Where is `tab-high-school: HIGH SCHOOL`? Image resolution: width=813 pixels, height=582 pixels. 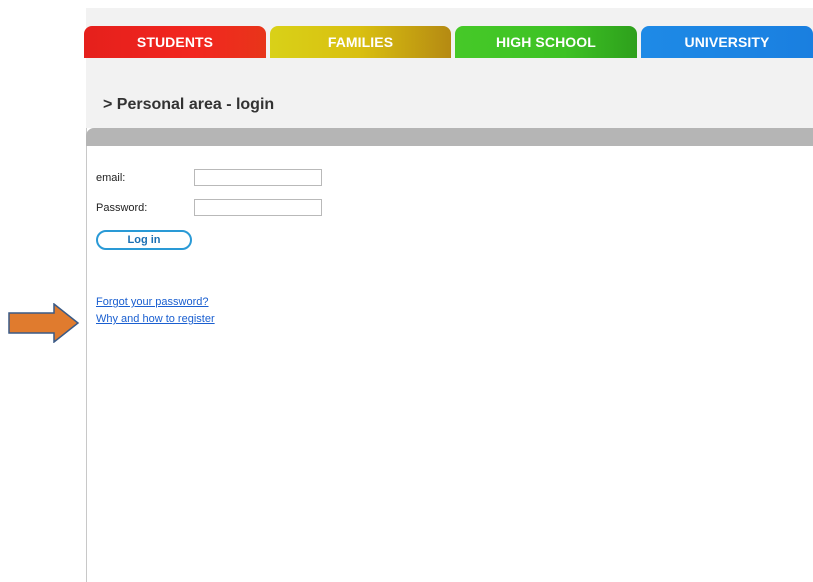
tab-high-school: HIGH SCHOOL is located at coordinates (546, 42).